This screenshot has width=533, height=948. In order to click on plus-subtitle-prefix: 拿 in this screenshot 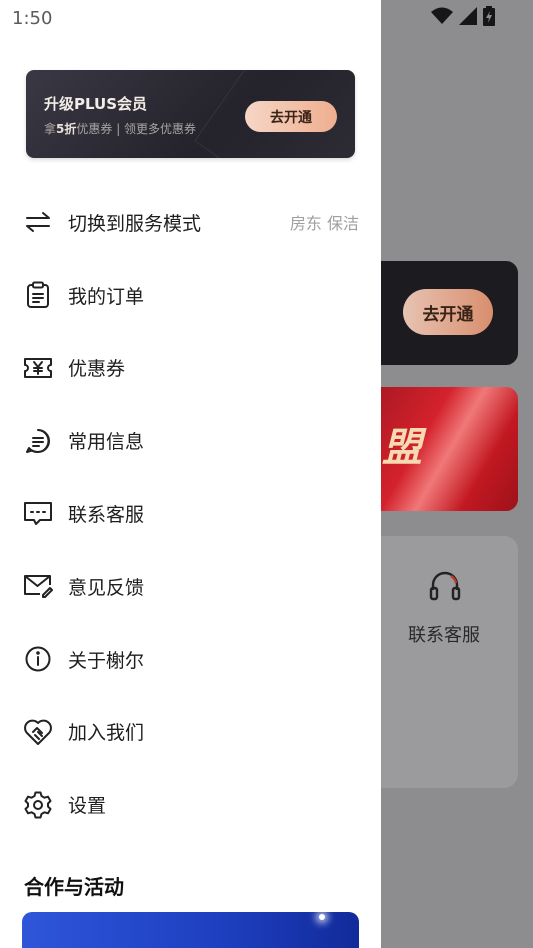, I will do `click(50, 129)`.